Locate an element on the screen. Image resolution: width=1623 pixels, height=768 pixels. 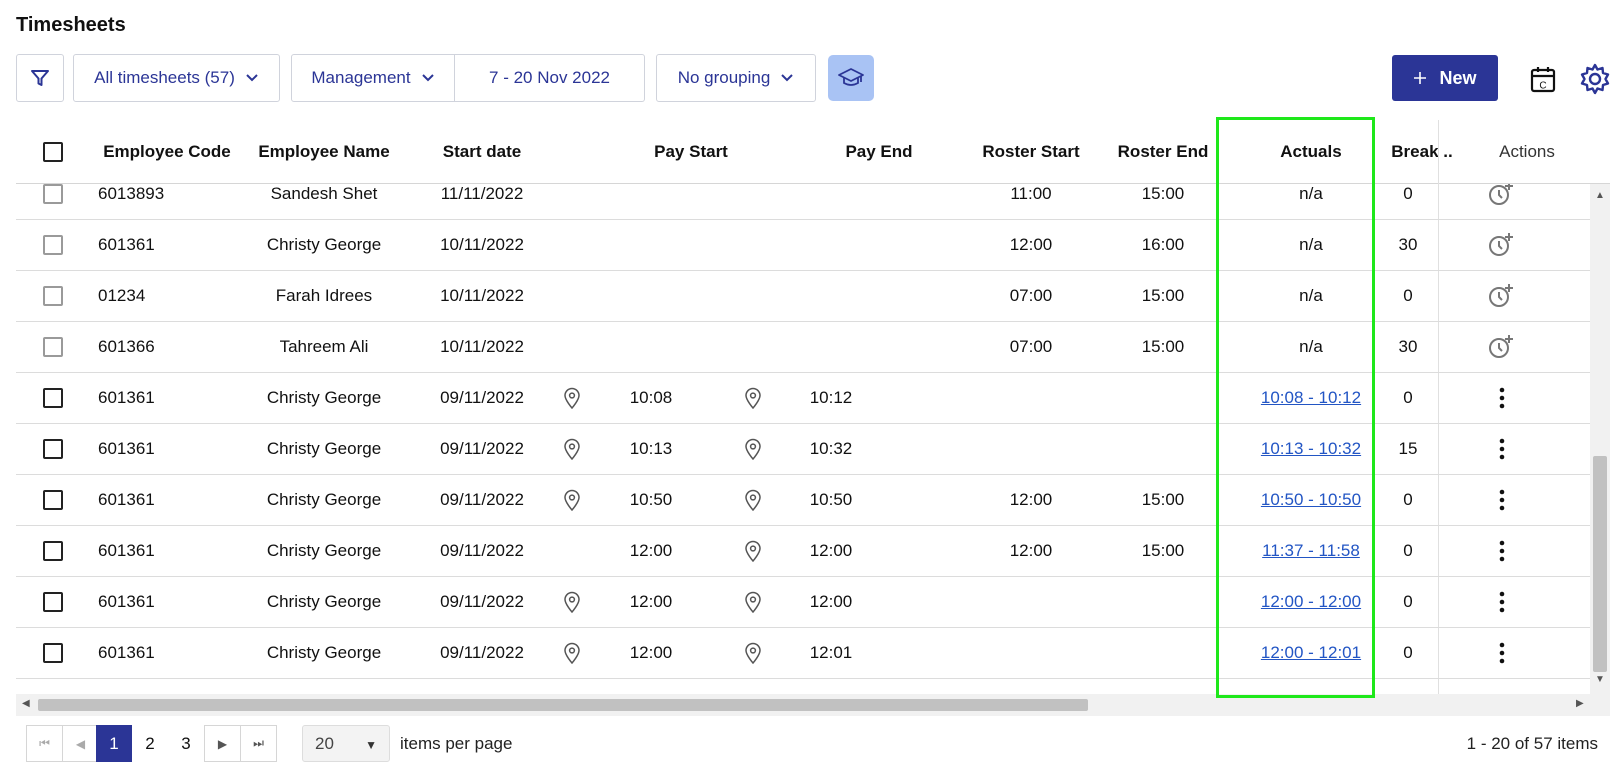
page-size-select: 20 ▼ is located at coordinates (346, 743).